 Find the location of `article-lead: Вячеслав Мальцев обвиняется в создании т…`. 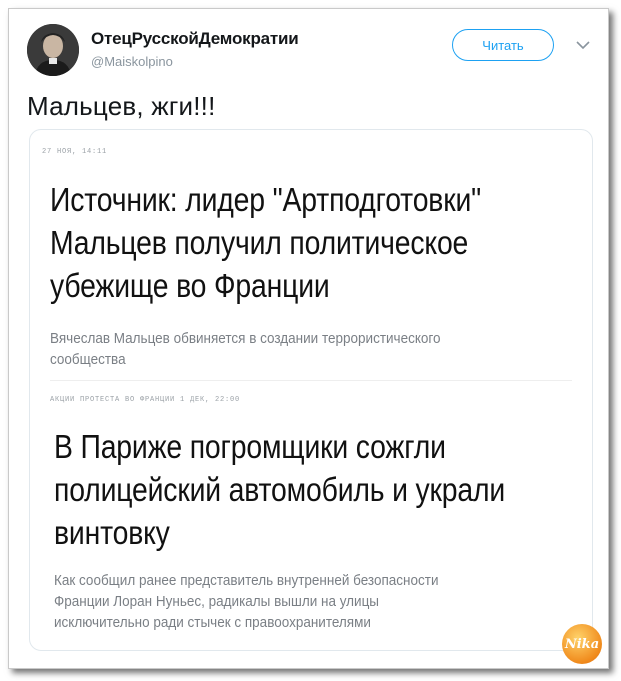

article-lead: Вячеслав Мальцев обвиняется в создании т… is located at coordinates (245, 349).